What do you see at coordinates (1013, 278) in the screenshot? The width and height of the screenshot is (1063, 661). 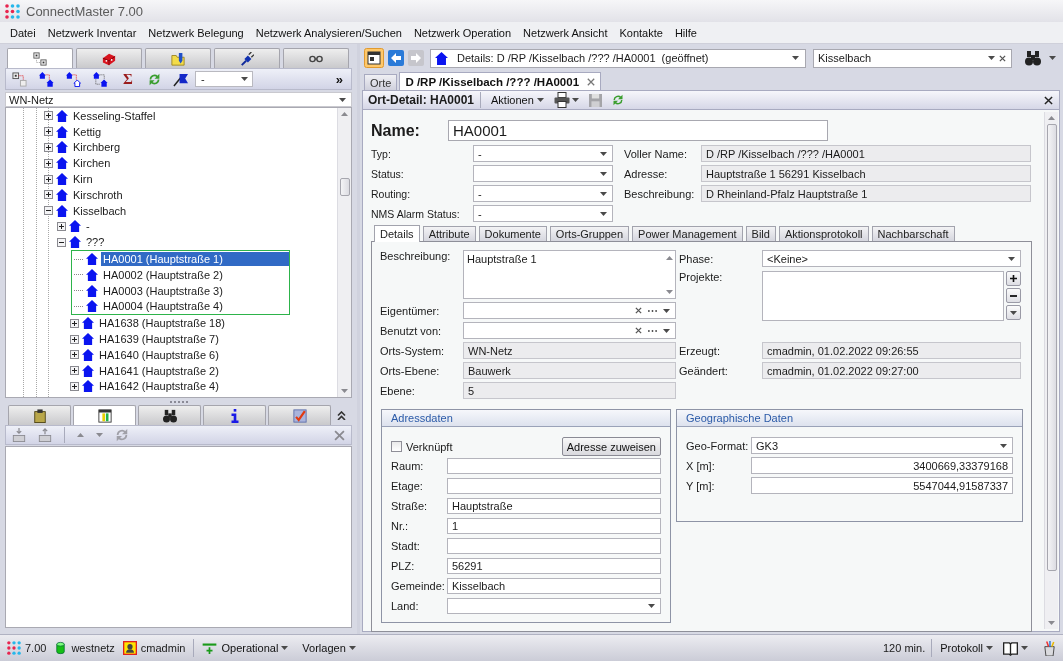 I see `add-button` at bounding box center [1013, 278].